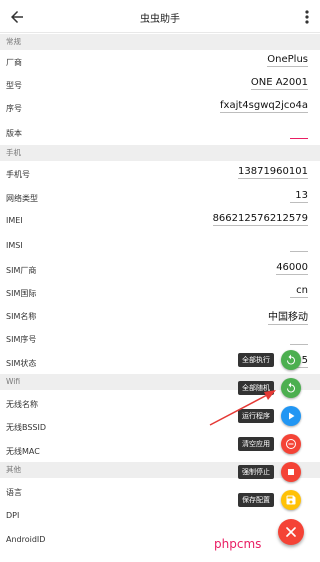  I want to click on watermark-text: phpcms, so click(238, 544).